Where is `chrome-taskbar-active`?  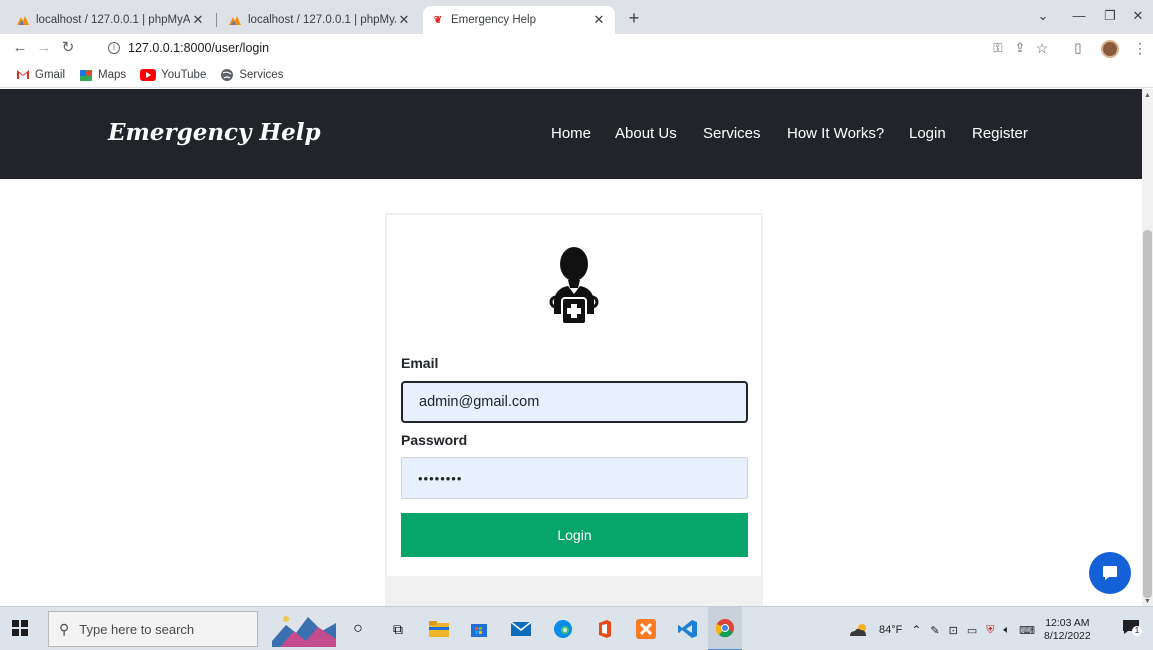
chrome-taskbar-active is located at coordinates (725, 628).